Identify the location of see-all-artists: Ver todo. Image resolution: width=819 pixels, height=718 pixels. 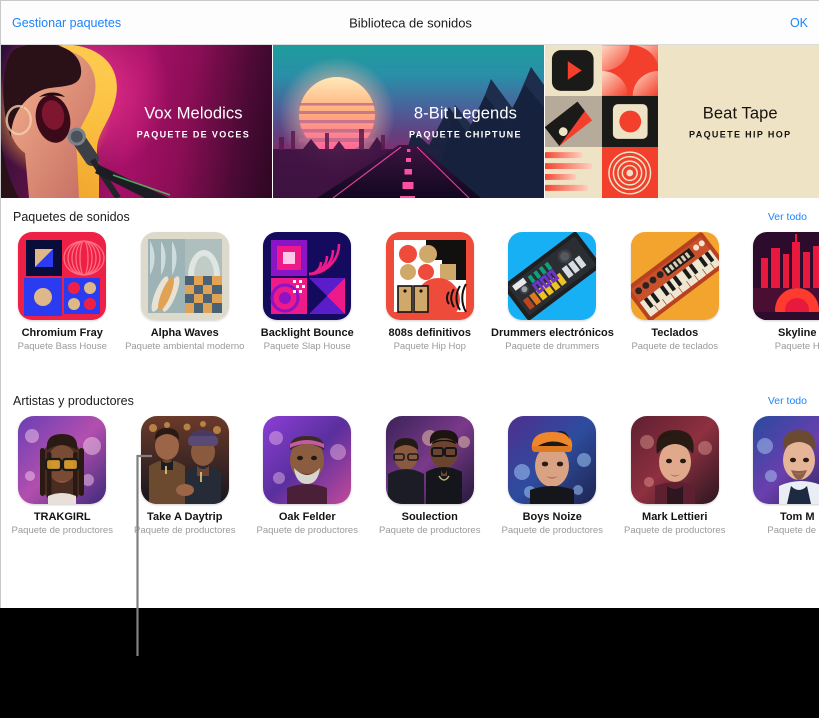
(787, 401).